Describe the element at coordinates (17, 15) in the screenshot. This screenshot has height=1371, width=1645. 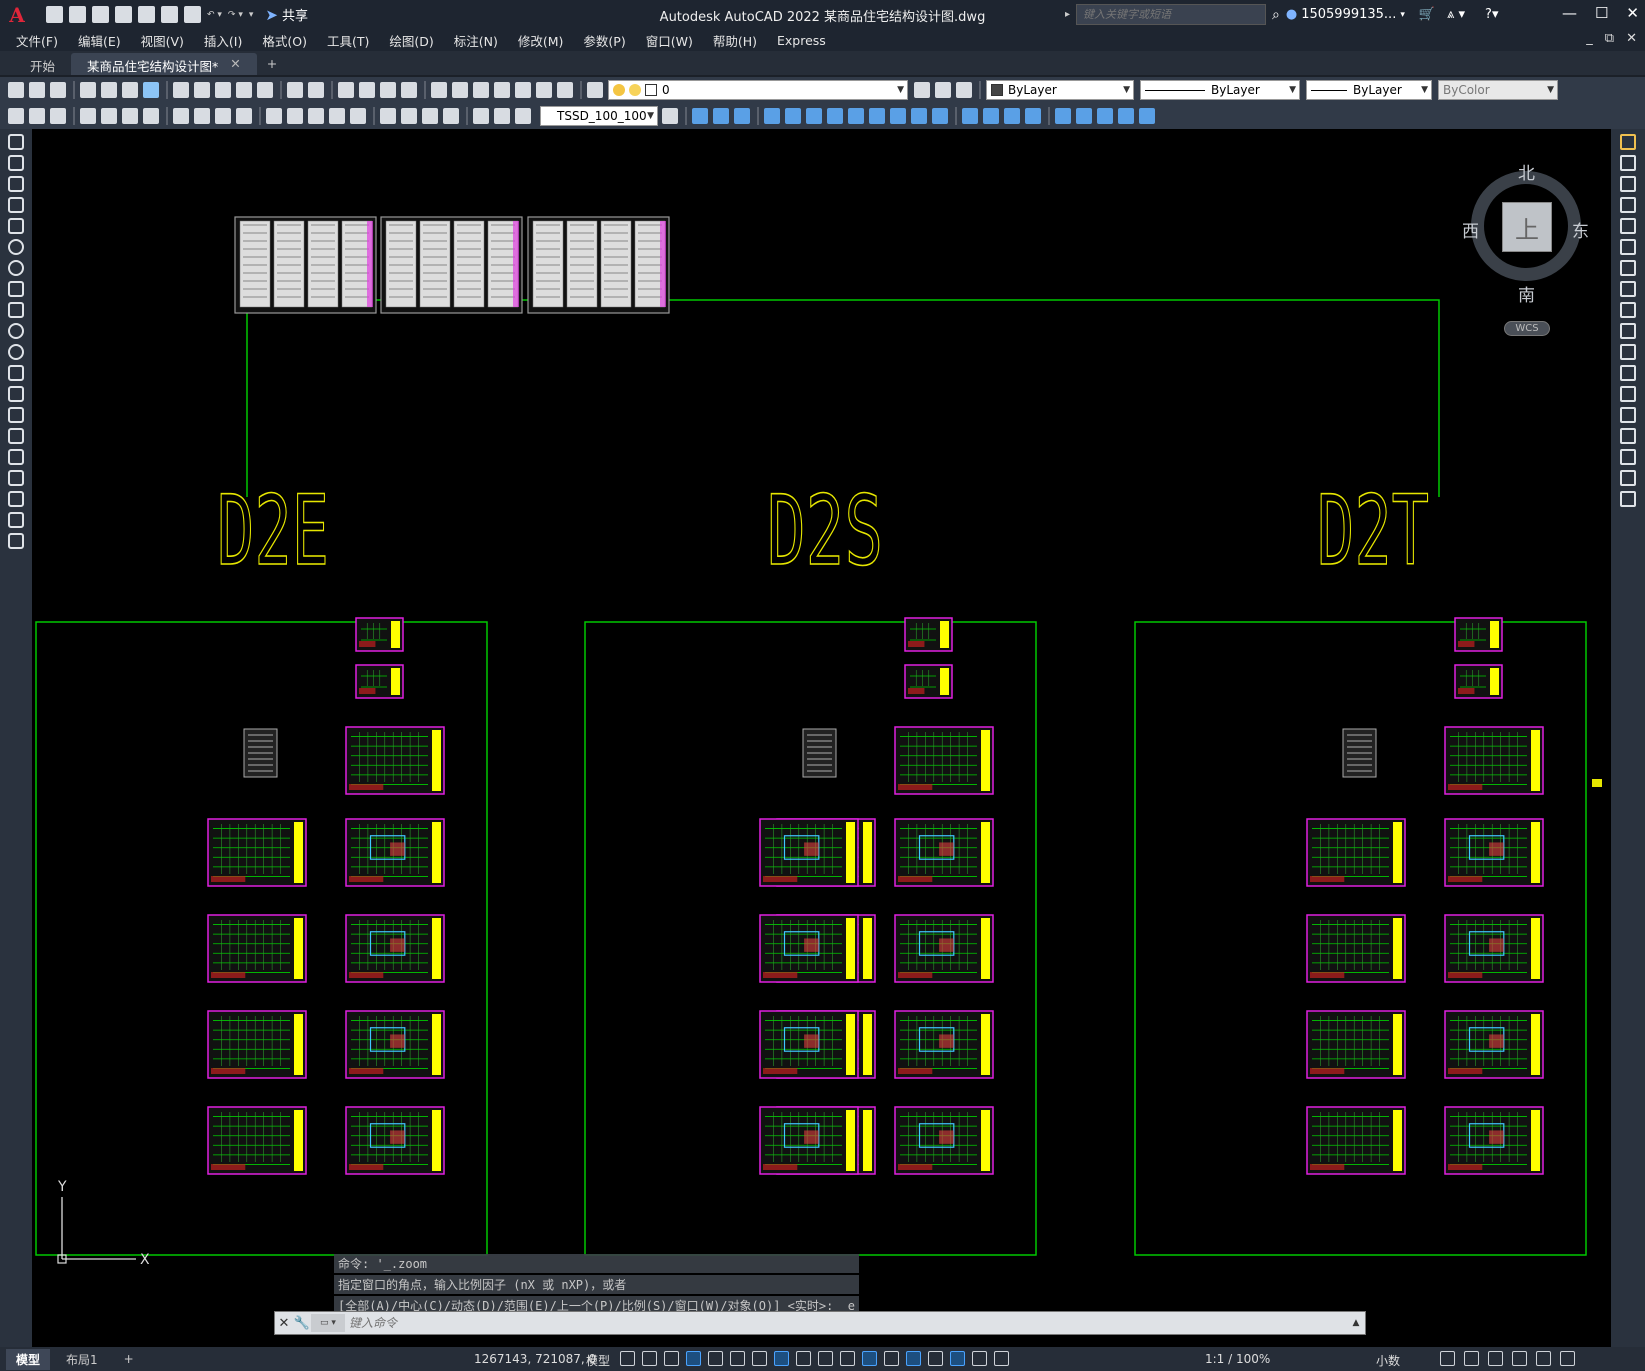
I see `app-menu-button: A` at that location.